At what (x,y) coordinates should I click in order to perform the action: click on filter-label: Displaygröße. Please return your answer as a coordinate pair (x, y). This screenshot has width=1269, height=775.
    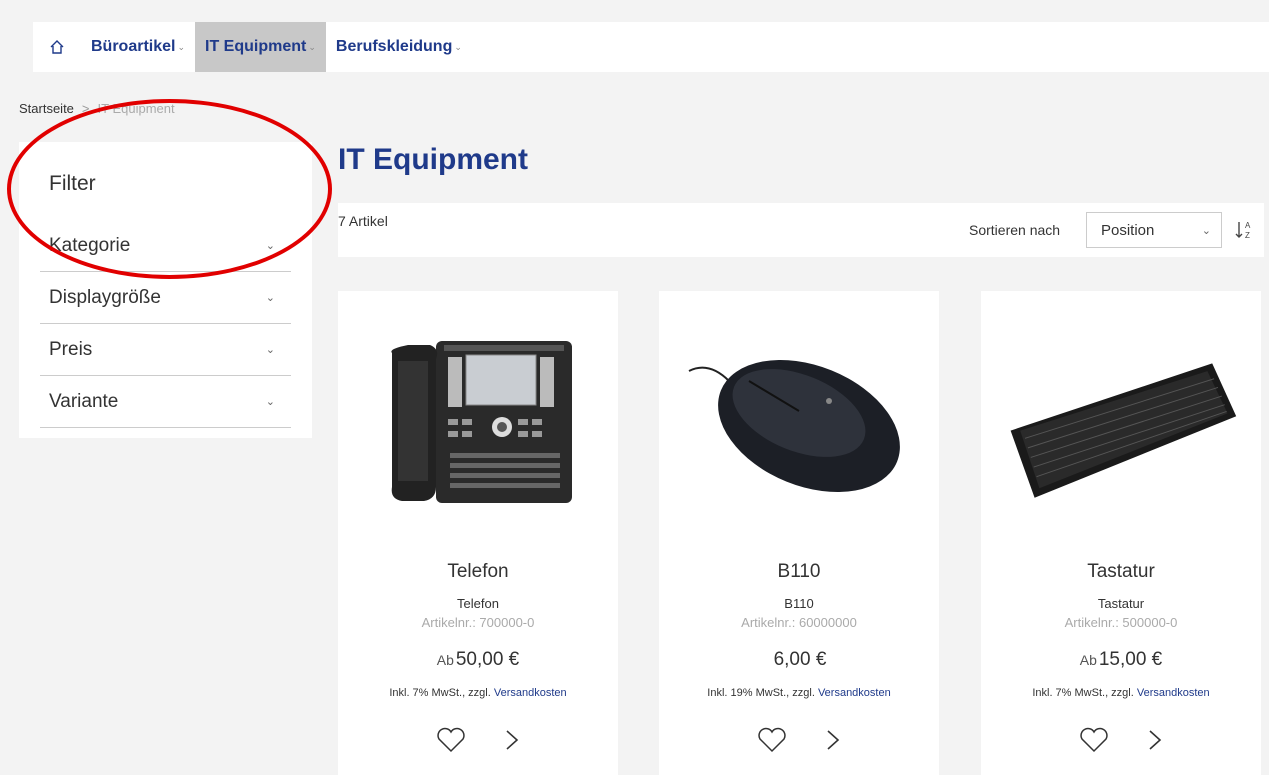
    Looking at the image, I should click on (105, 297).